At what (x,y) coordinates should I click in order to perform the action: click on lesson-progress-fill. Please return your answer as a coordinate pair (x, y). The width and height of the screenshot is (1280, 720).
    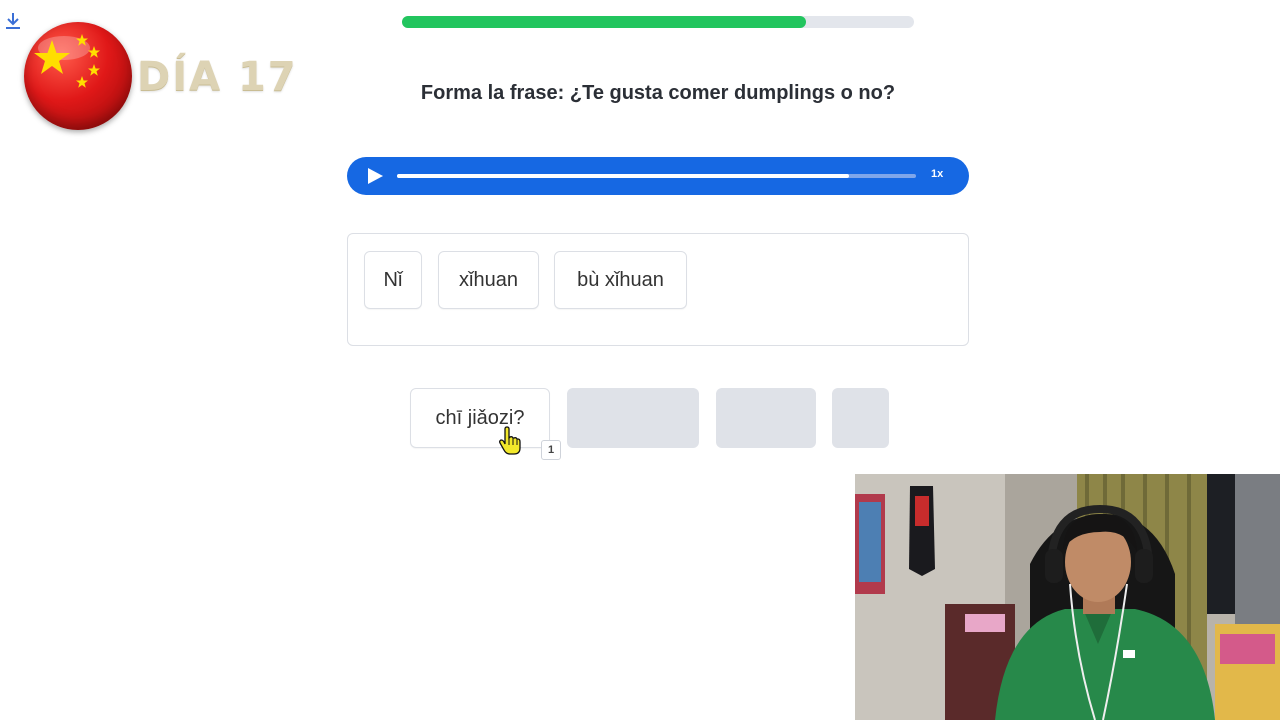
    Looking at the image, I should click on (604, 22).